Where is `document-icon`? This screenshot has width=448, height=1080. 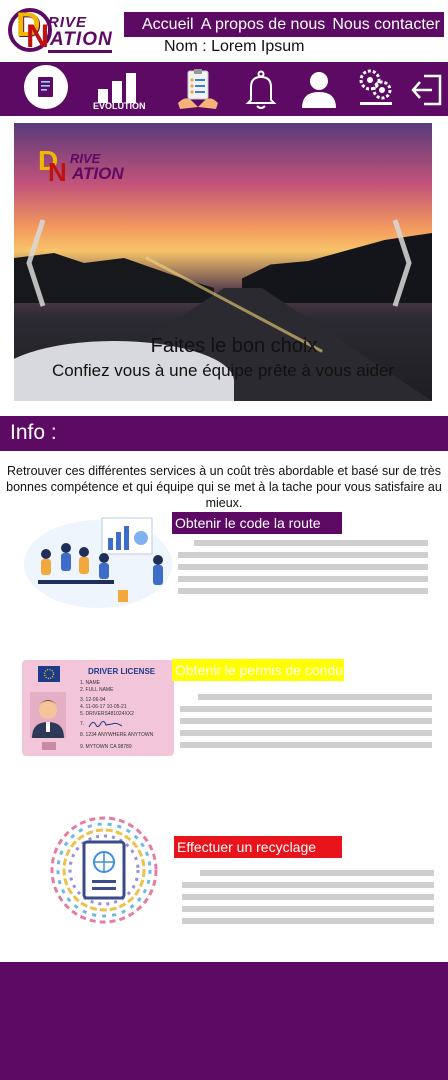
document-icon is located at coordinates (46, 87).